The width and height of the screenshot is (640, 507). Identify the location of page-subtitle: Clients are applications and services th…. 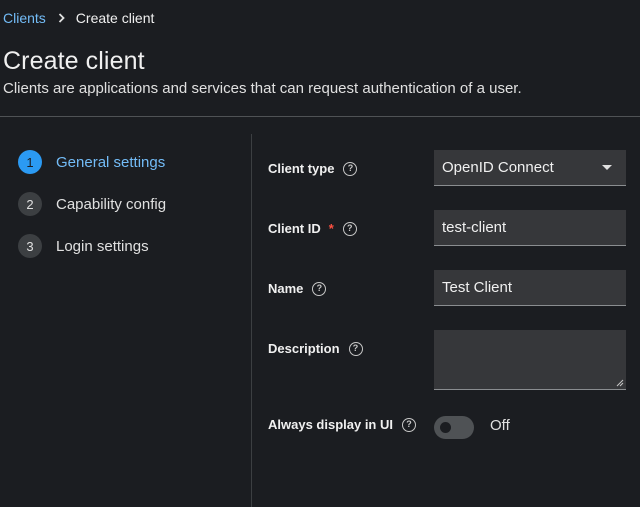
(262, 88).